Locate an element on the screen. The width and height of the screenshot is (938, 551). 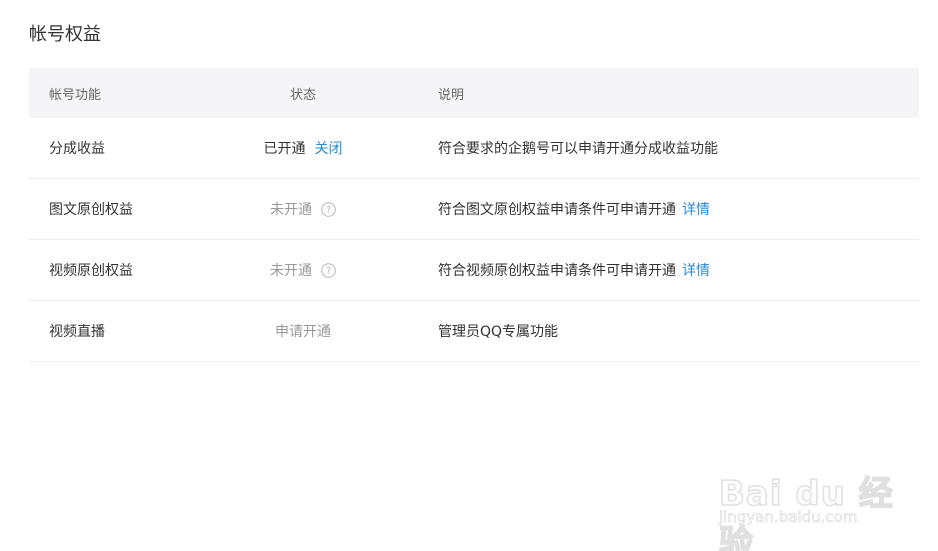
status-cell: 申请开通 is located at coordinates (303, 331).